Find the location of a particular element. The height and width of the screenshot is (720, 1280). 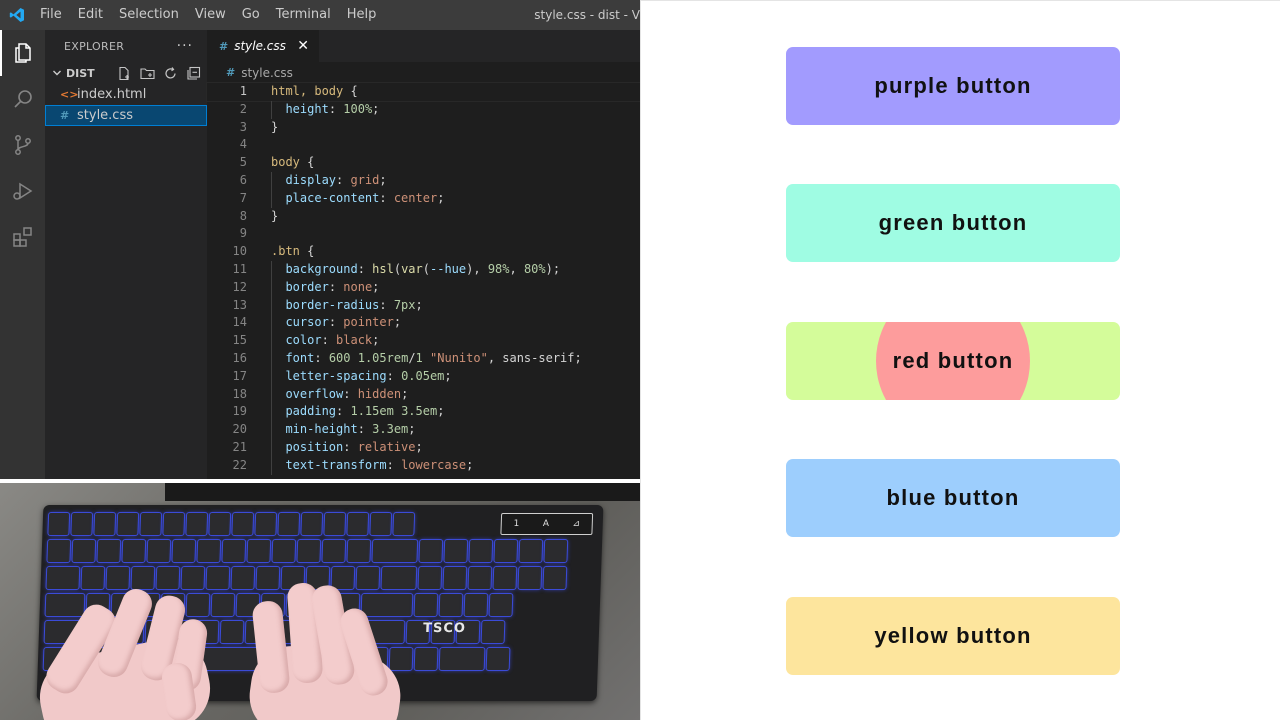

menu-selection: Selection is located at coordinates (149, 15).